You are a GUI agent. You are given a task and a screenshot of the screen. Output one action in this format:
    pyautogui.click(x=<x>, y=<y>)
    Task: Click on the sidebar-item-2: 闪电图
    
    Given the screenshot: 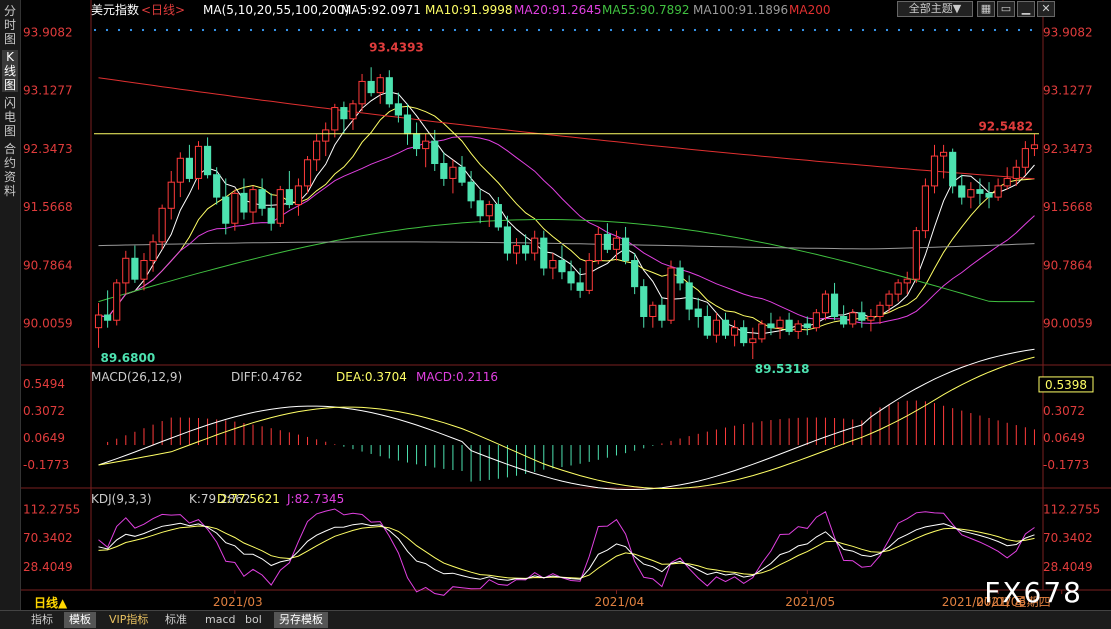 What is the action you would take?
    pyautogui.click(x=10, y=117)
    